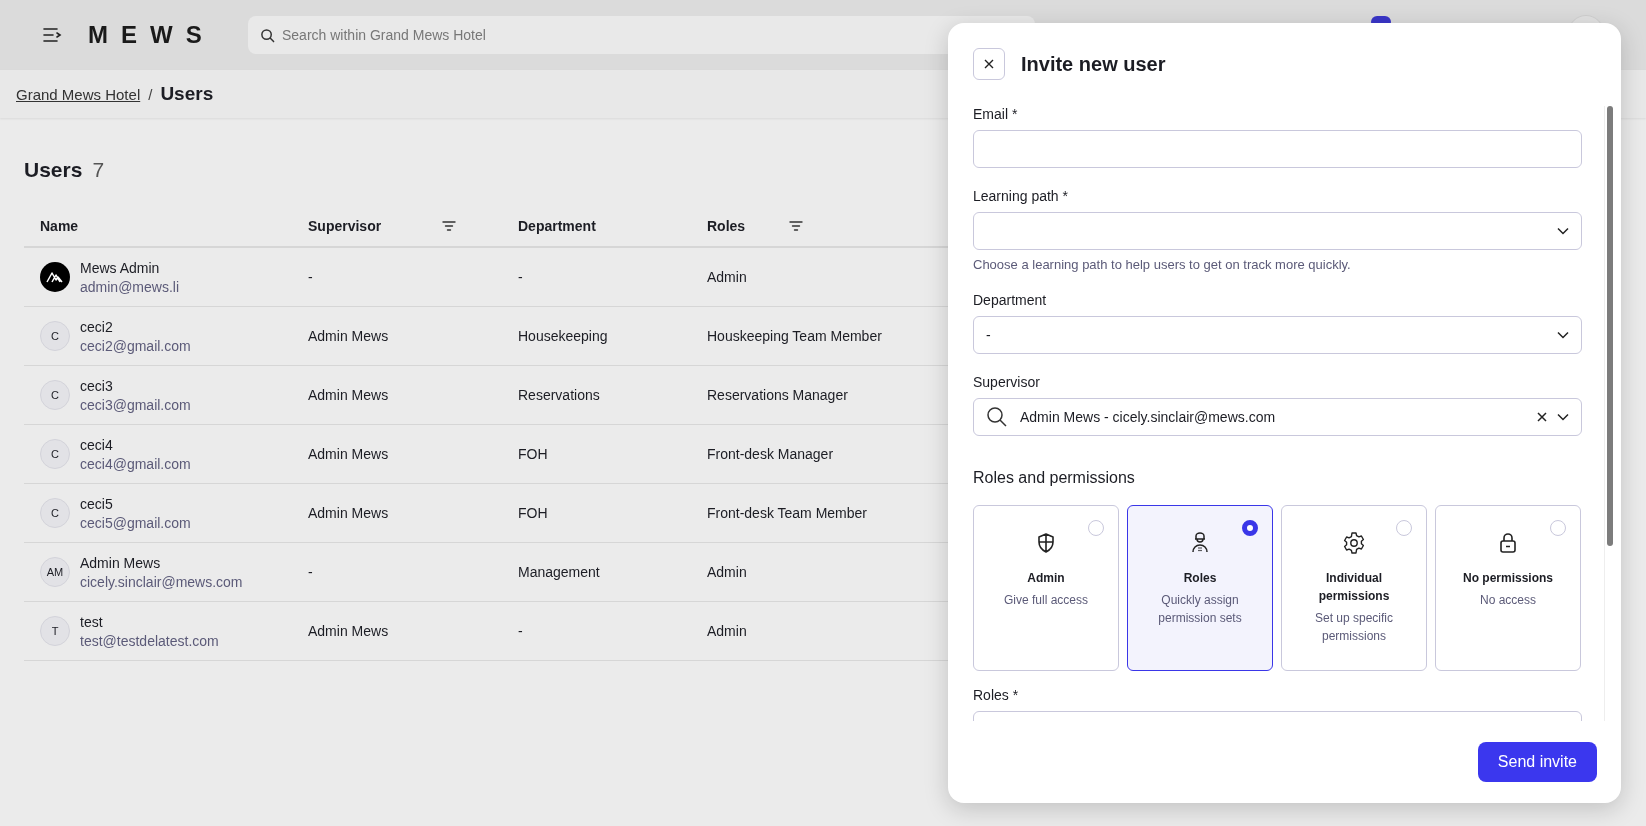 The height and width of the screenshot is (826, 1646). What do you see at coordinates (559, 395) in the screenshot?
I see `table-cell: Reservations` at bounding box center [559, 395].